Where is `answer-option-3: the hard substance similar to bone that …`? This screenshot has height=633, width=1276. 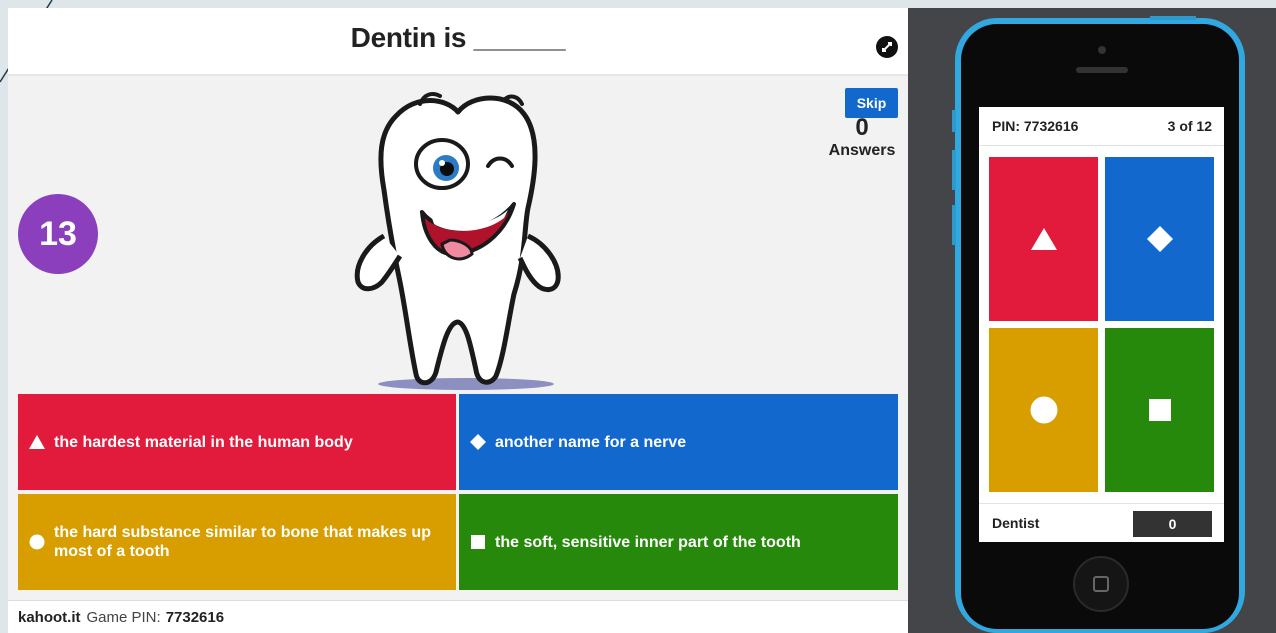 answer-option-3: the hard substance similar to bone that … is located at coordinates (237, 542).